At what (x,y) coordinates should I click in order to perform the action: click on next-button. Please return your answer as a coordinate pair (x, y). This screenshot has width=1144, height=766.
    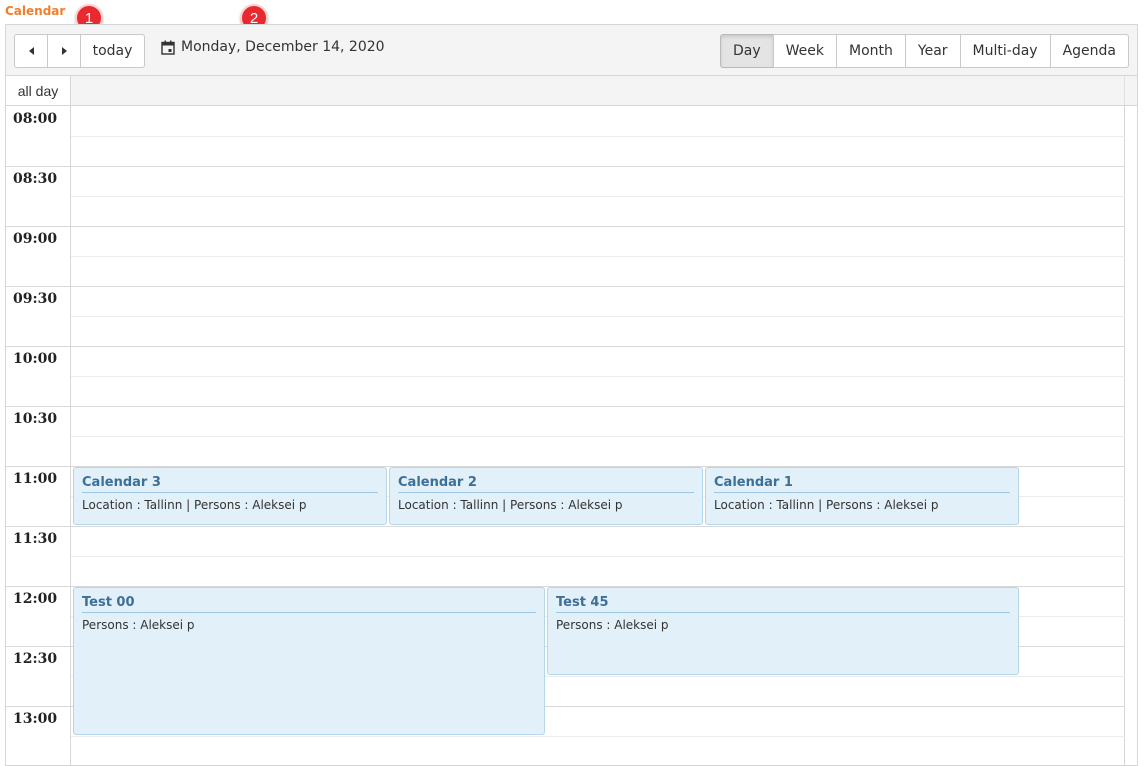
    Looking at the image, I should click on (64, 51).